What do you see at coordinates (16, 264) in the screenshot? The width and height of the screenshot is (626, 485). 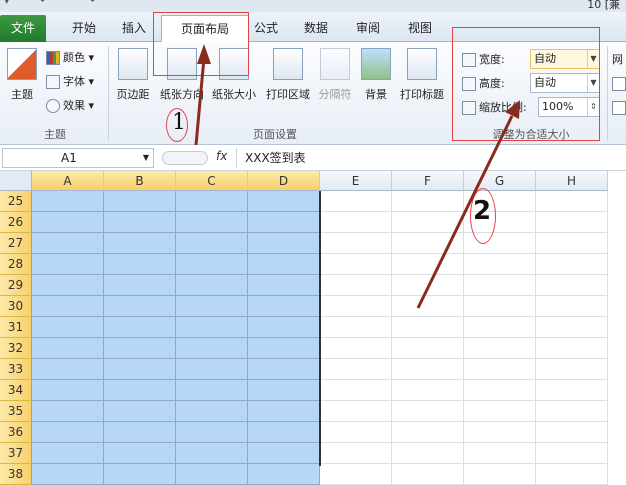 I see `row-header-28: 28` at bounding box center [16, 264].